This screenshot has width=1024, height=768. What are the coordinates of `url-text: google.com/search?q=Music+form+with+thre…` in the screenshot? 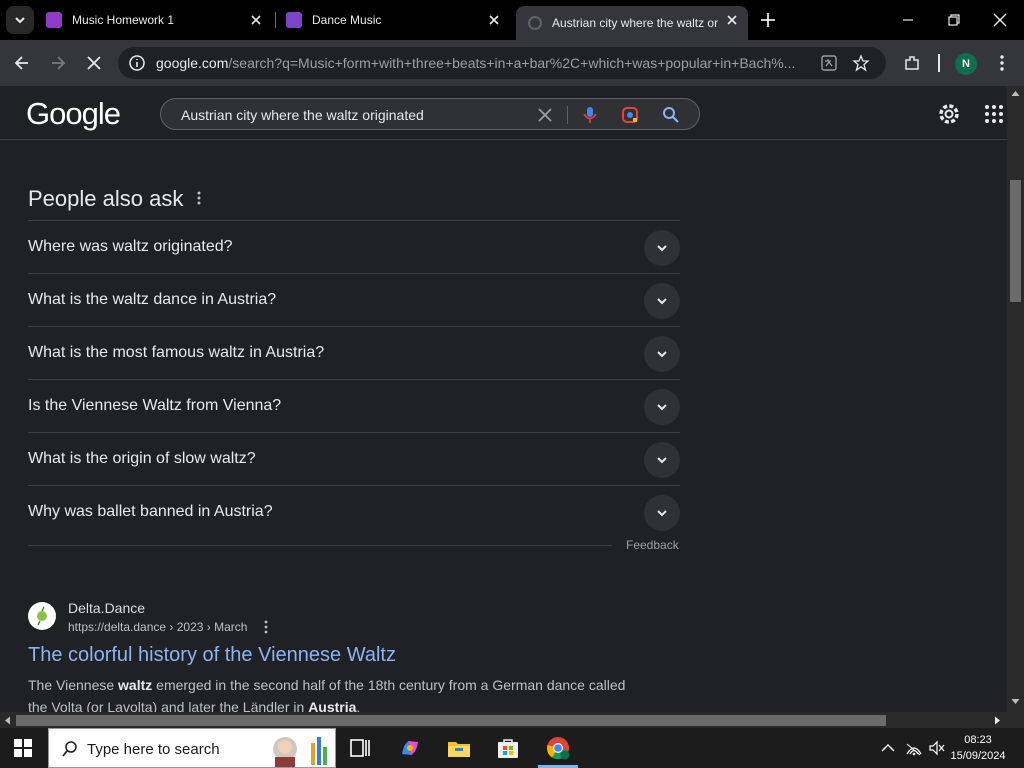 It's located at (481, 63).